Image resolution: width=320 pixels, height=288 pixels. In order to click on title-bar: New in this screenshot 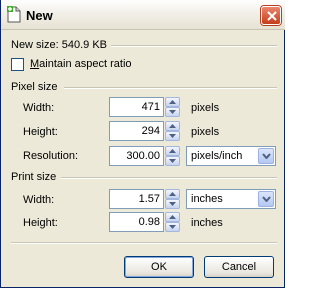, I will do `click(143, 15)`.